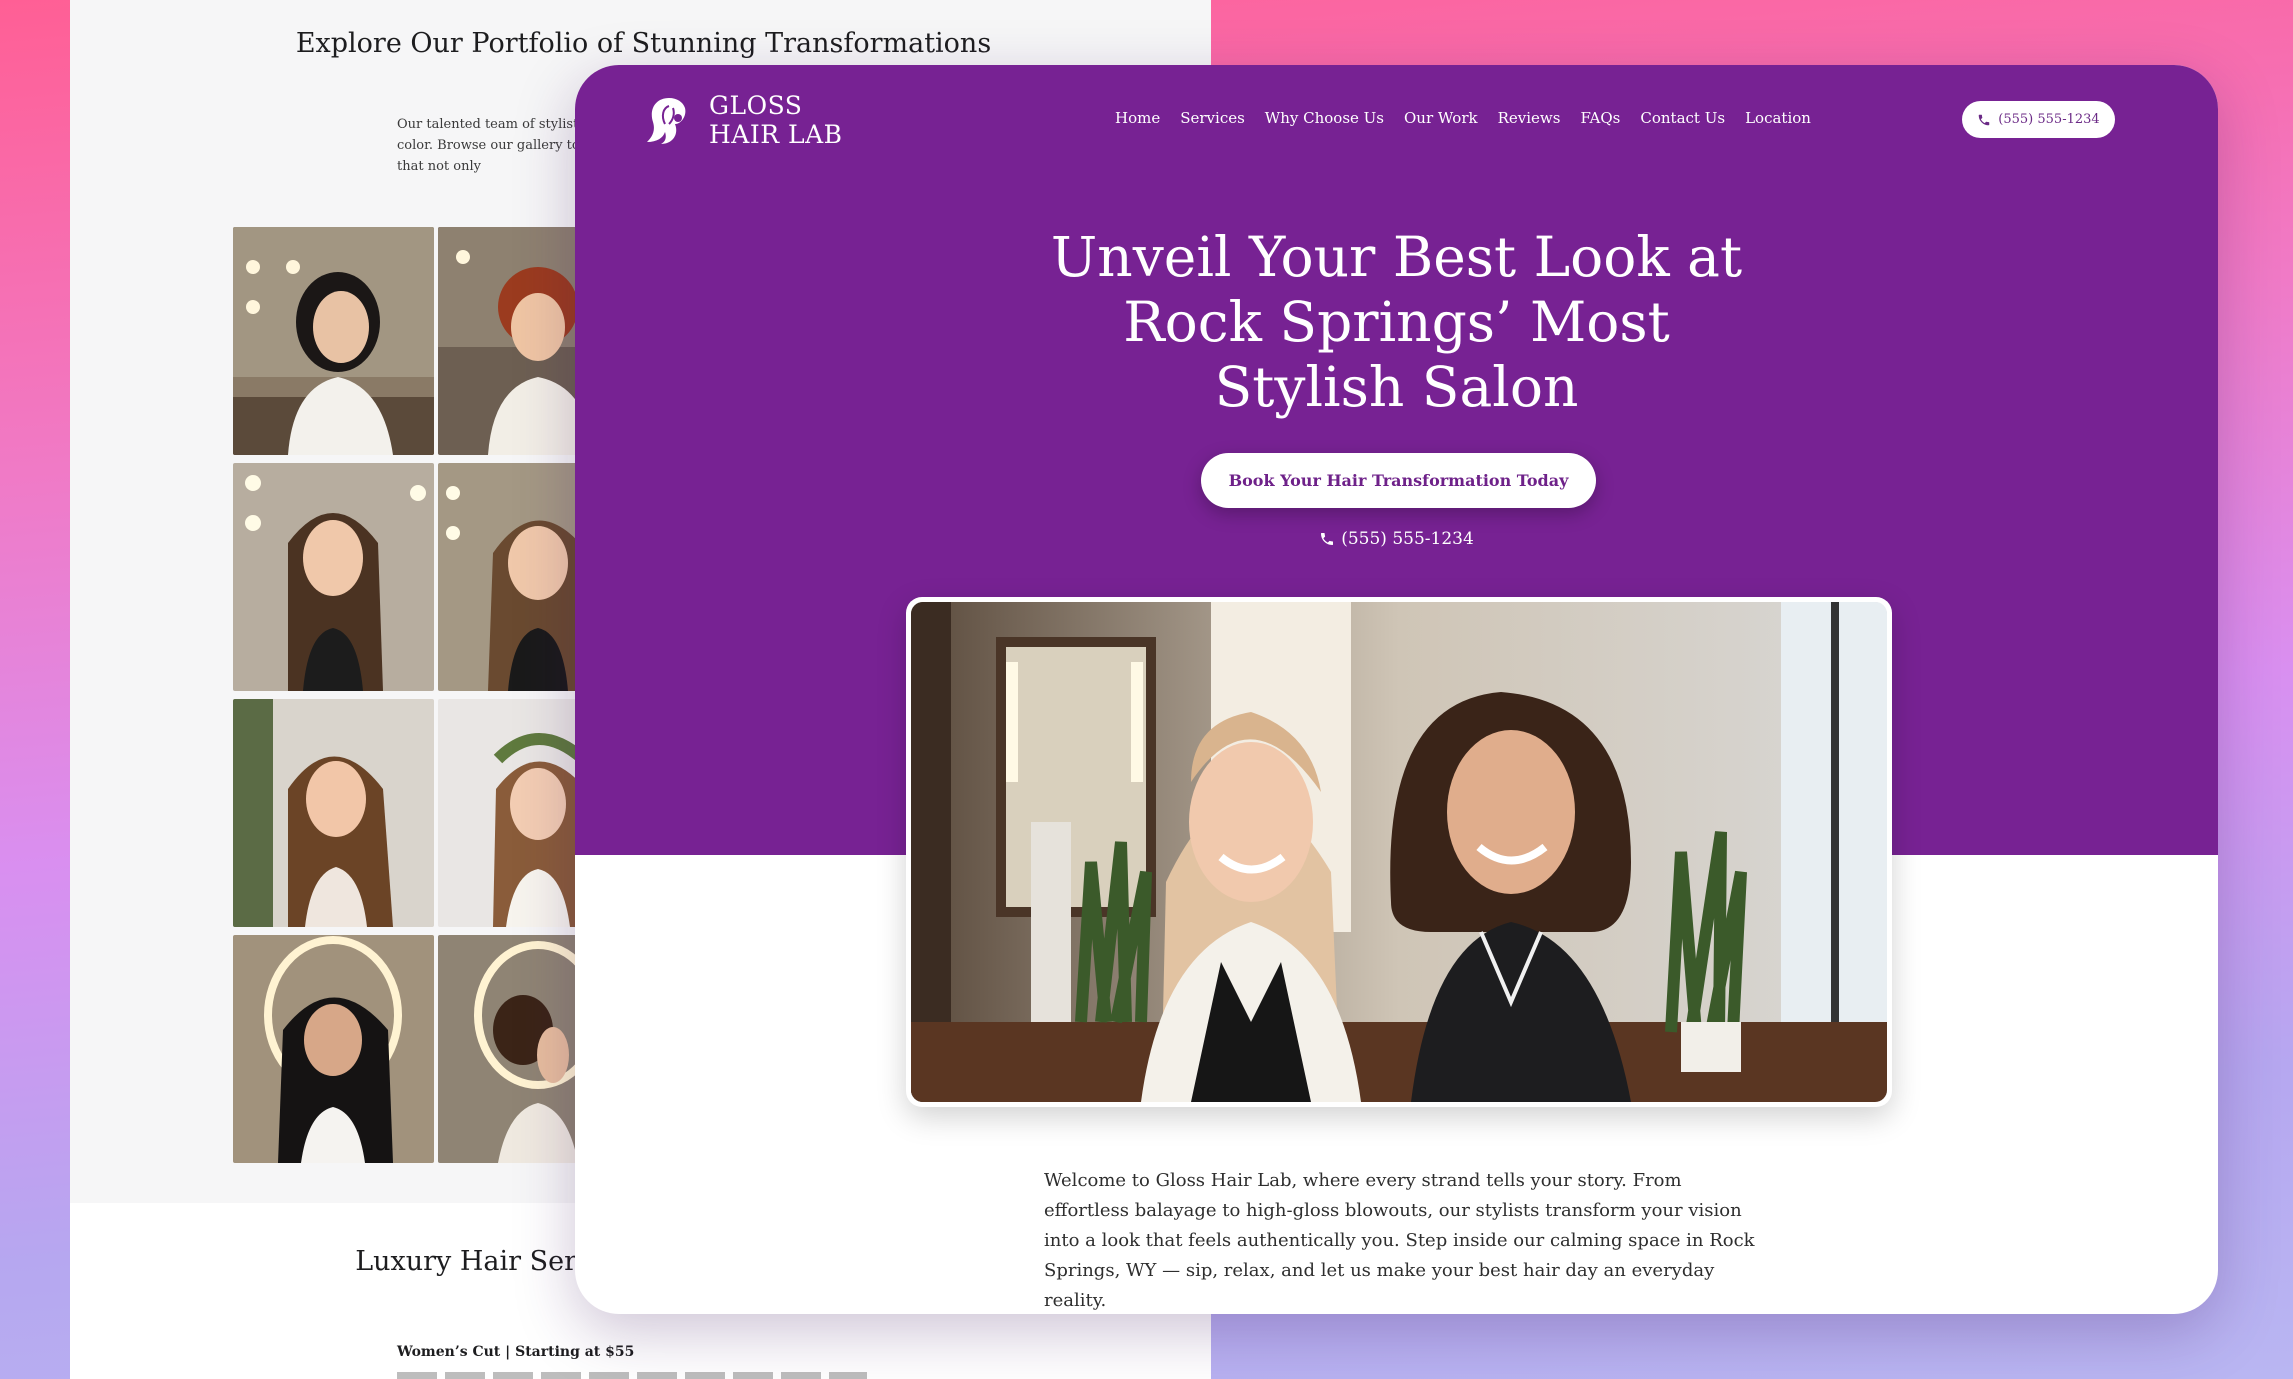 The image size is (2293, 1379). I want to click on header-phone-number: (555) 555-1234, so click(2049, 119).